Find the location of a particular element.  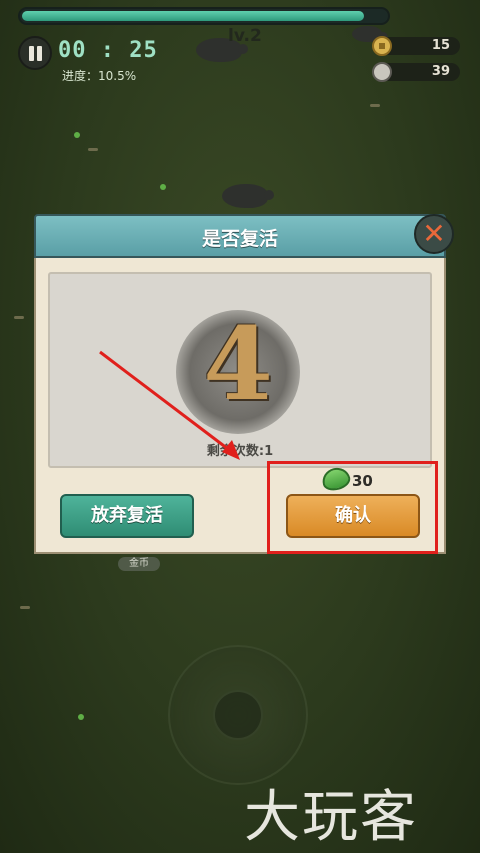

close-button: ✕ is located at coordinates (434, 234).